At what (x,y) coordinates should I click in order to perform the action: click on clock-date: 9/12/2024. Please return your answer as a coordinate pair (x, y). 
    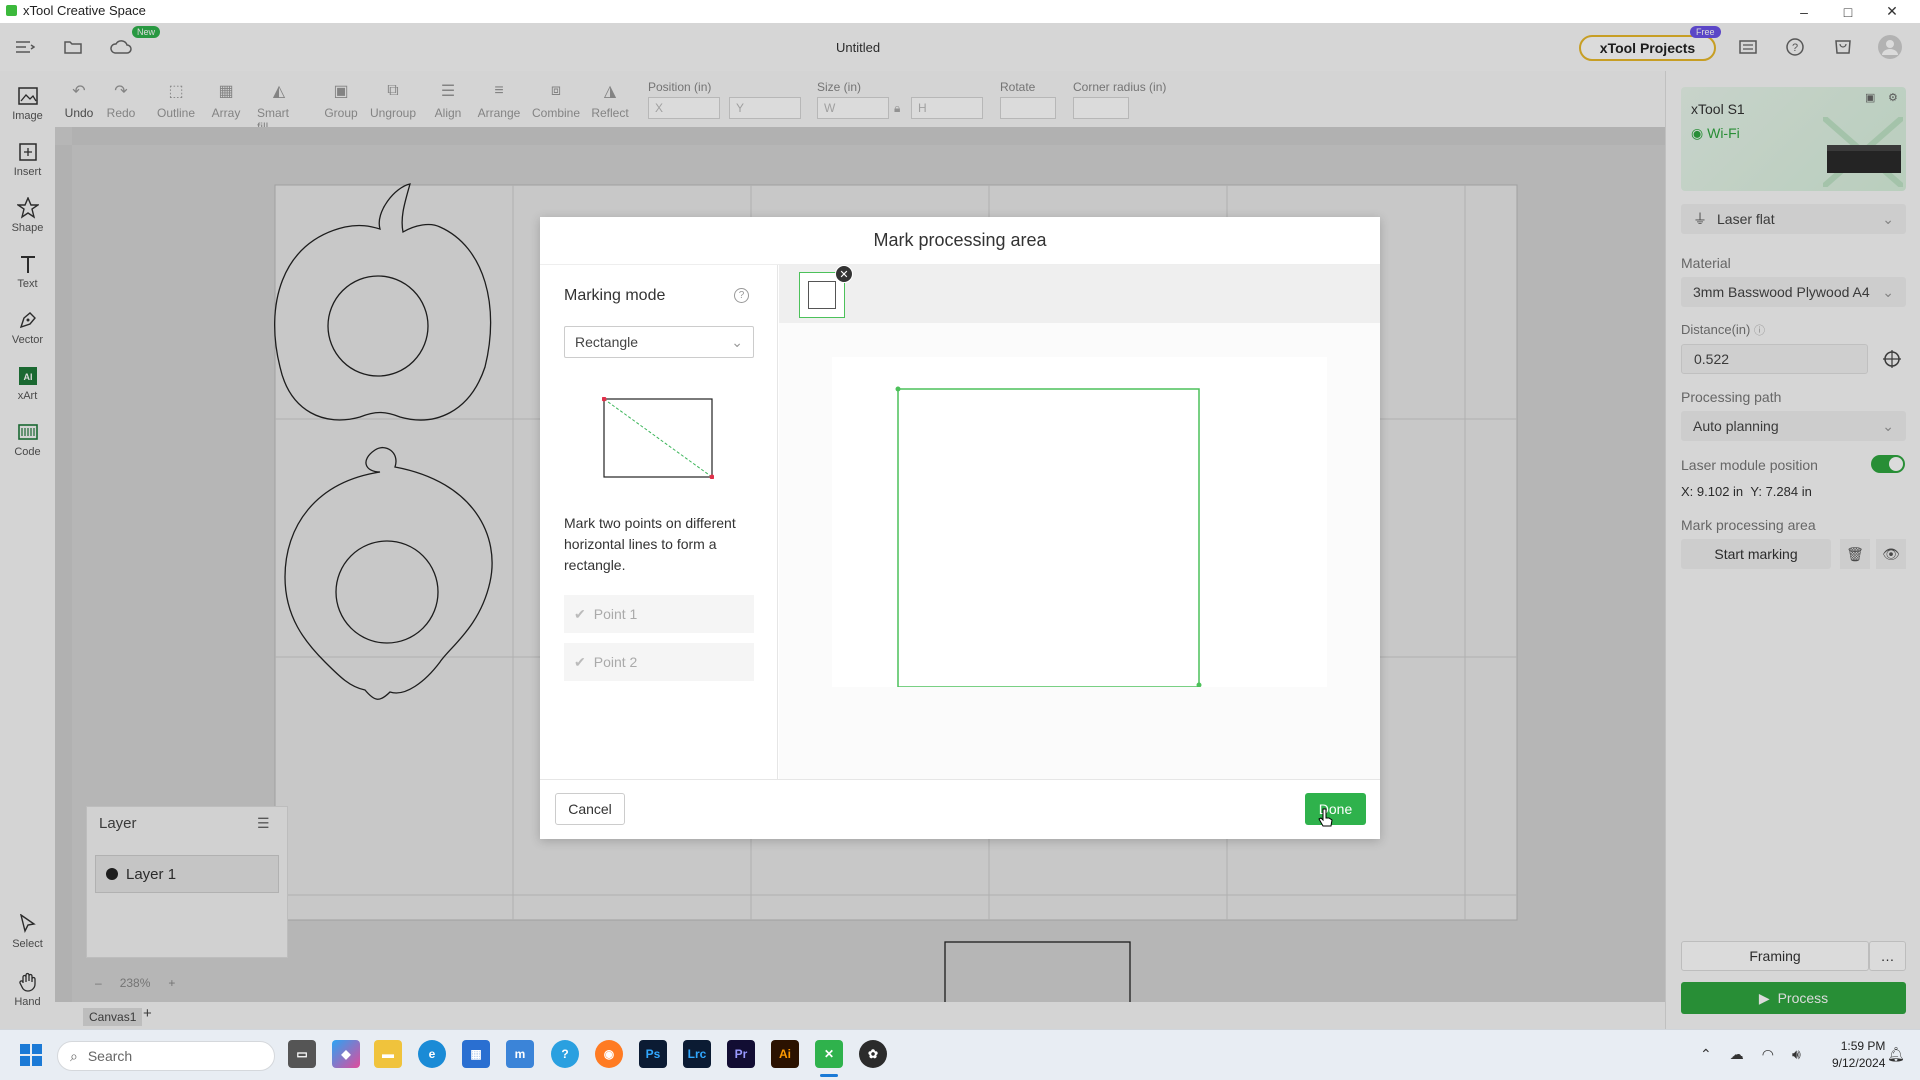
    Looking at the image, I should click on (1859, 1063).